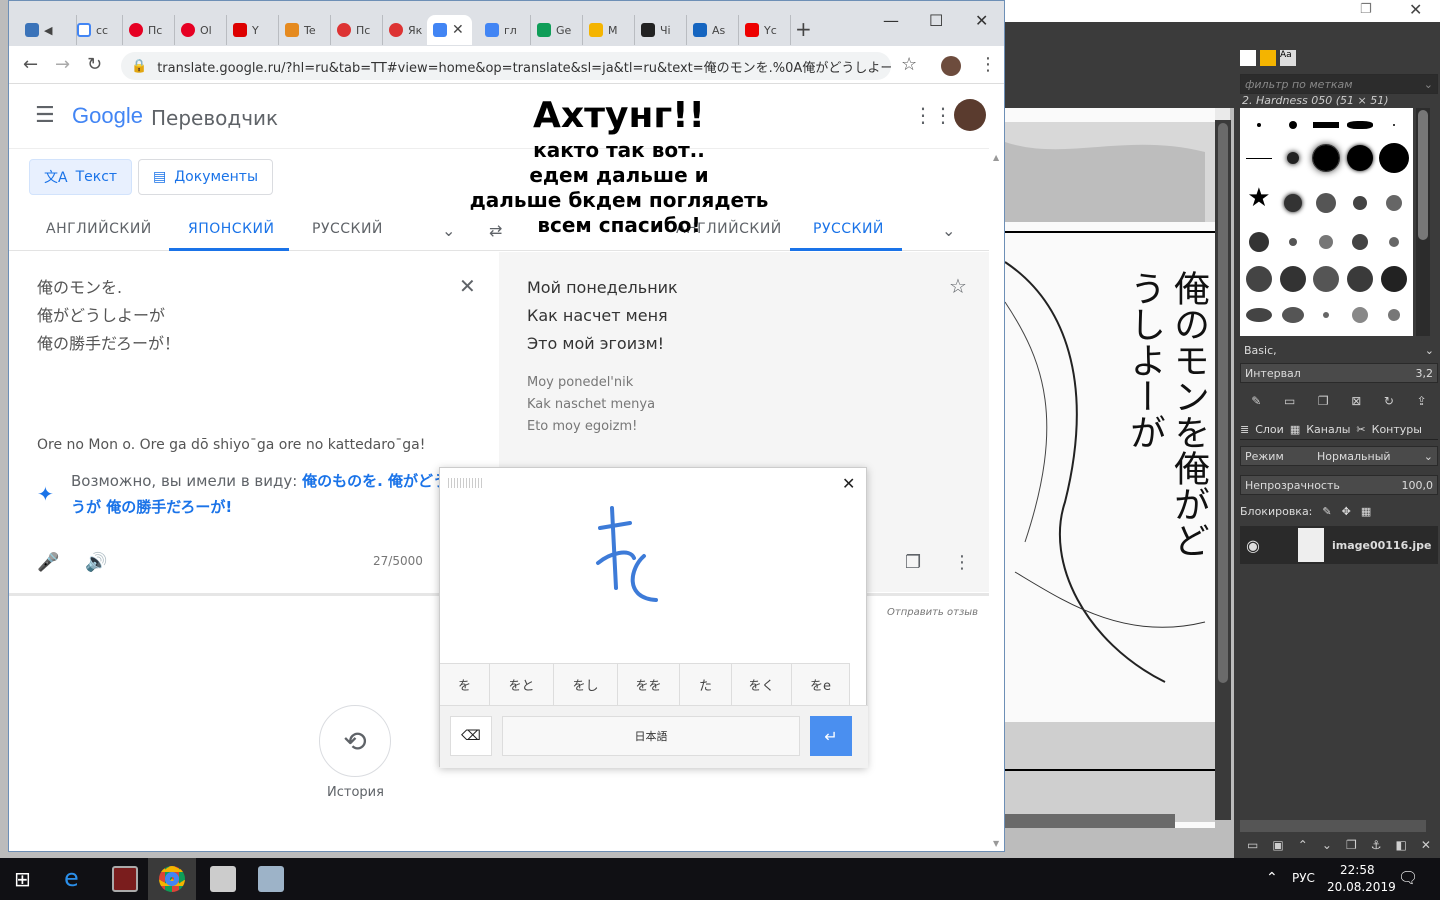 Image resolution: width=1440 pixels, height=900 pixels. Describe the element at coordinates (1272, 878) in the screenshot. I see `tray-chevron-icon: ⌃` at that location.